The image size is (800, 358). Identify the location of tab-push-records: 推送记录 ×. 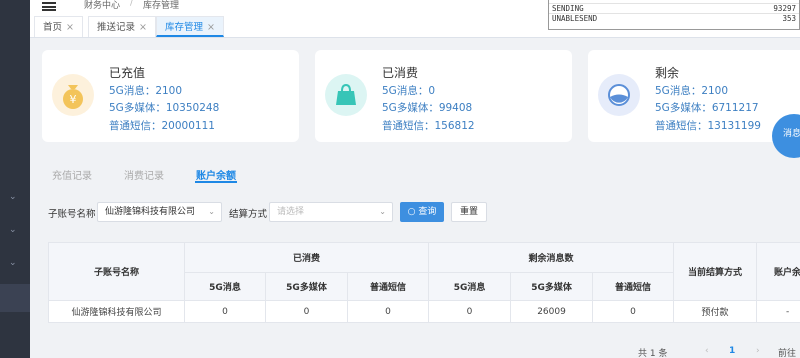
(122, 26).